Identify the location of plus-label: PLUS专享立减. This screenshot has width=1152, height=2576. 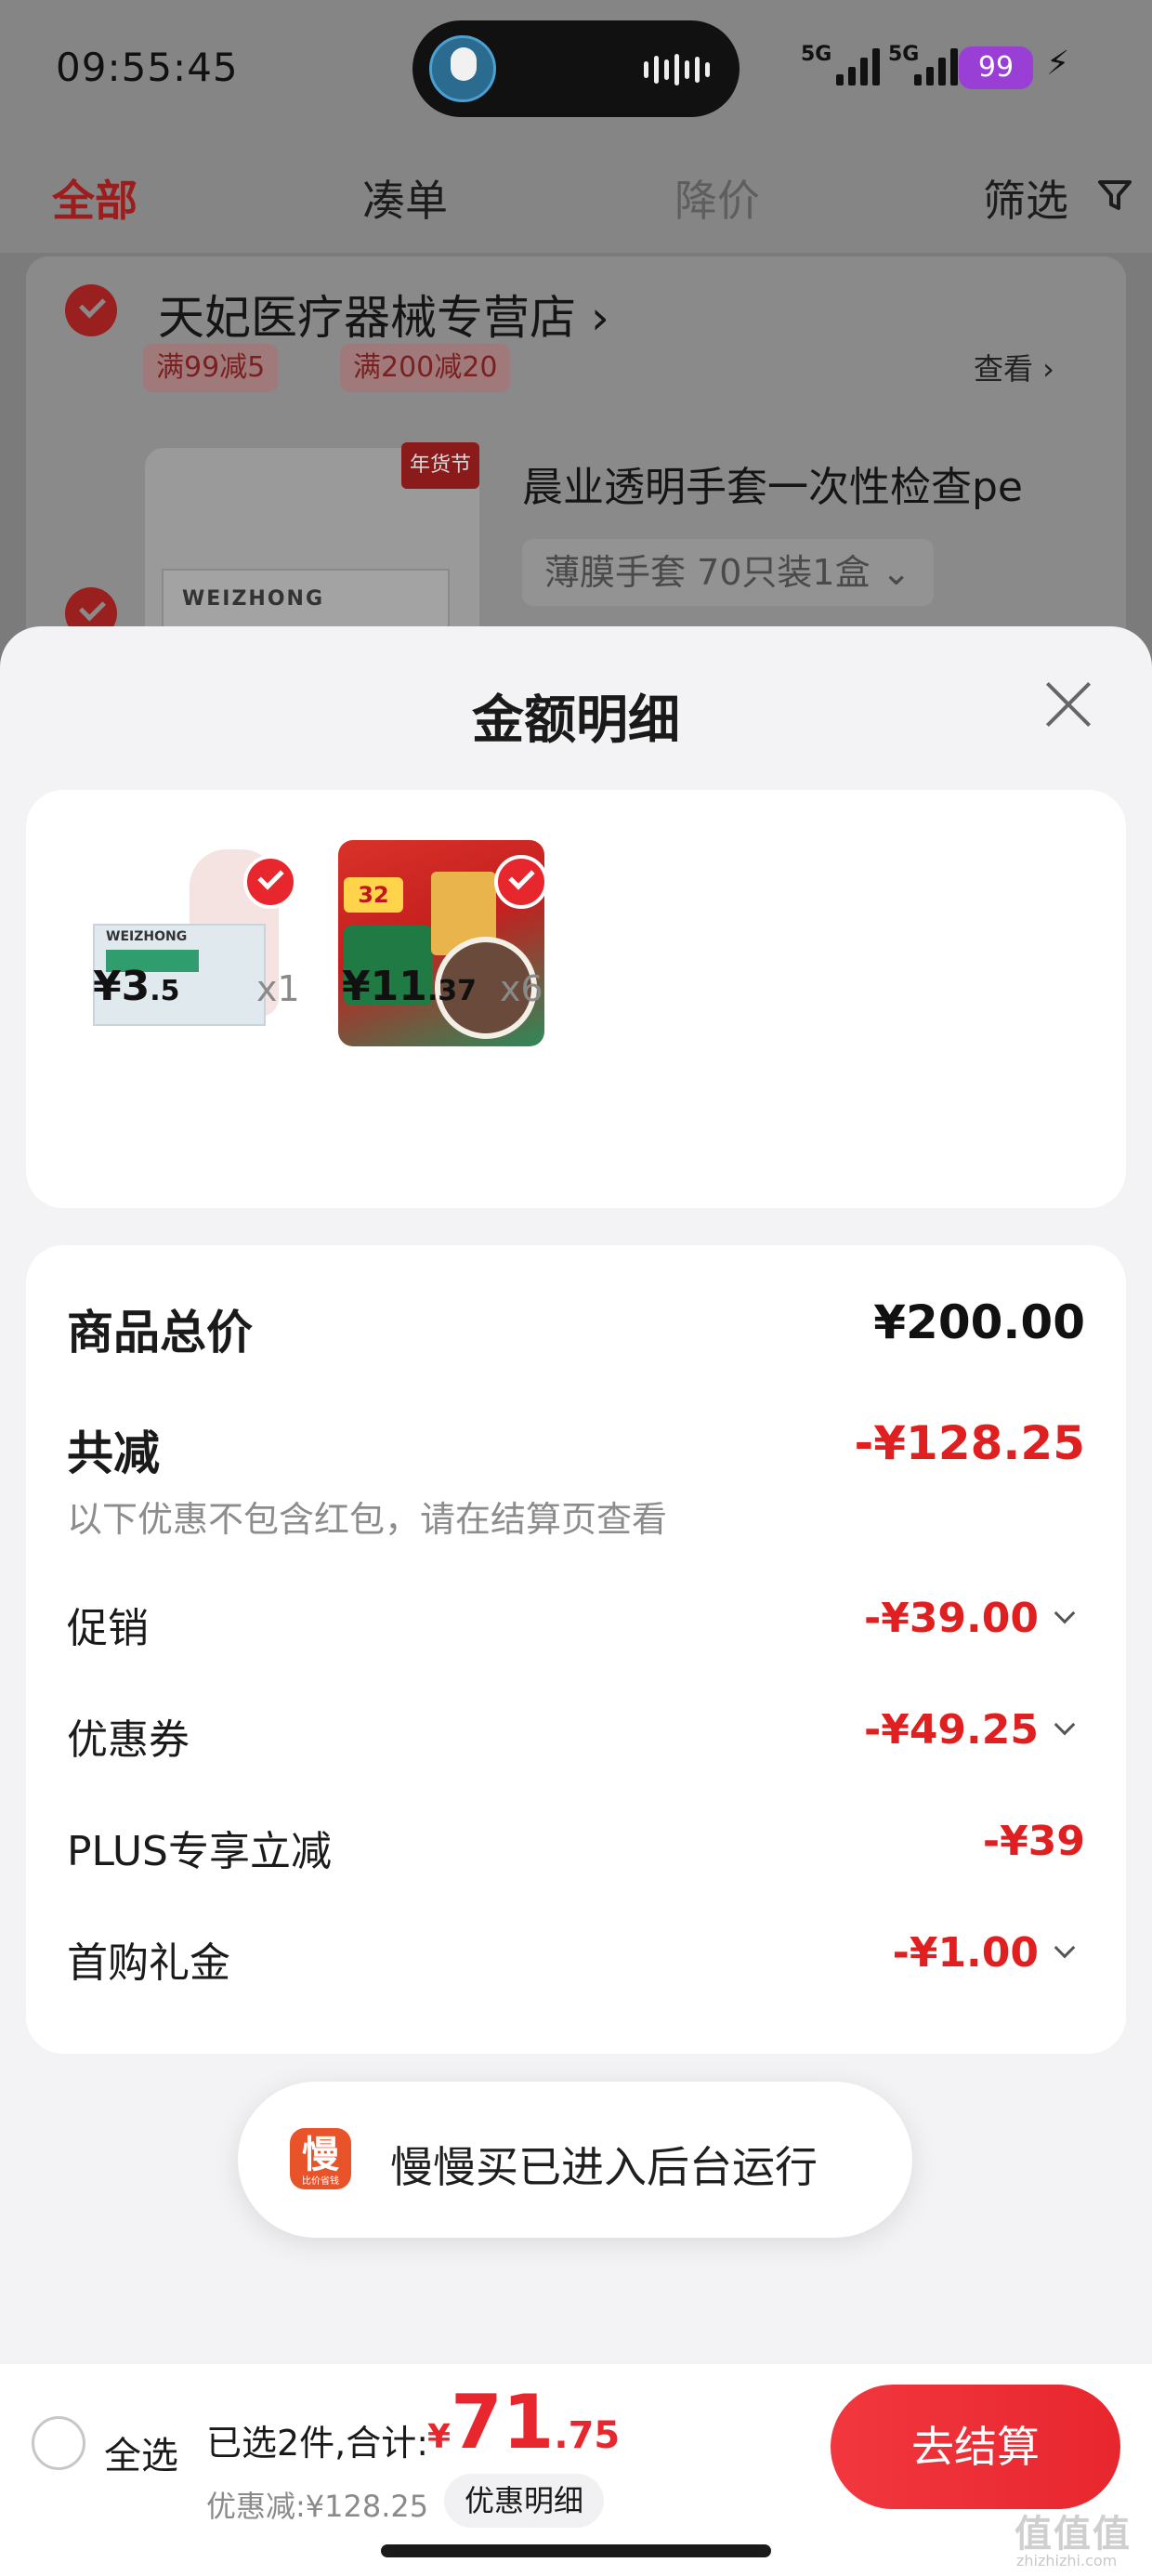
(199, 1851).